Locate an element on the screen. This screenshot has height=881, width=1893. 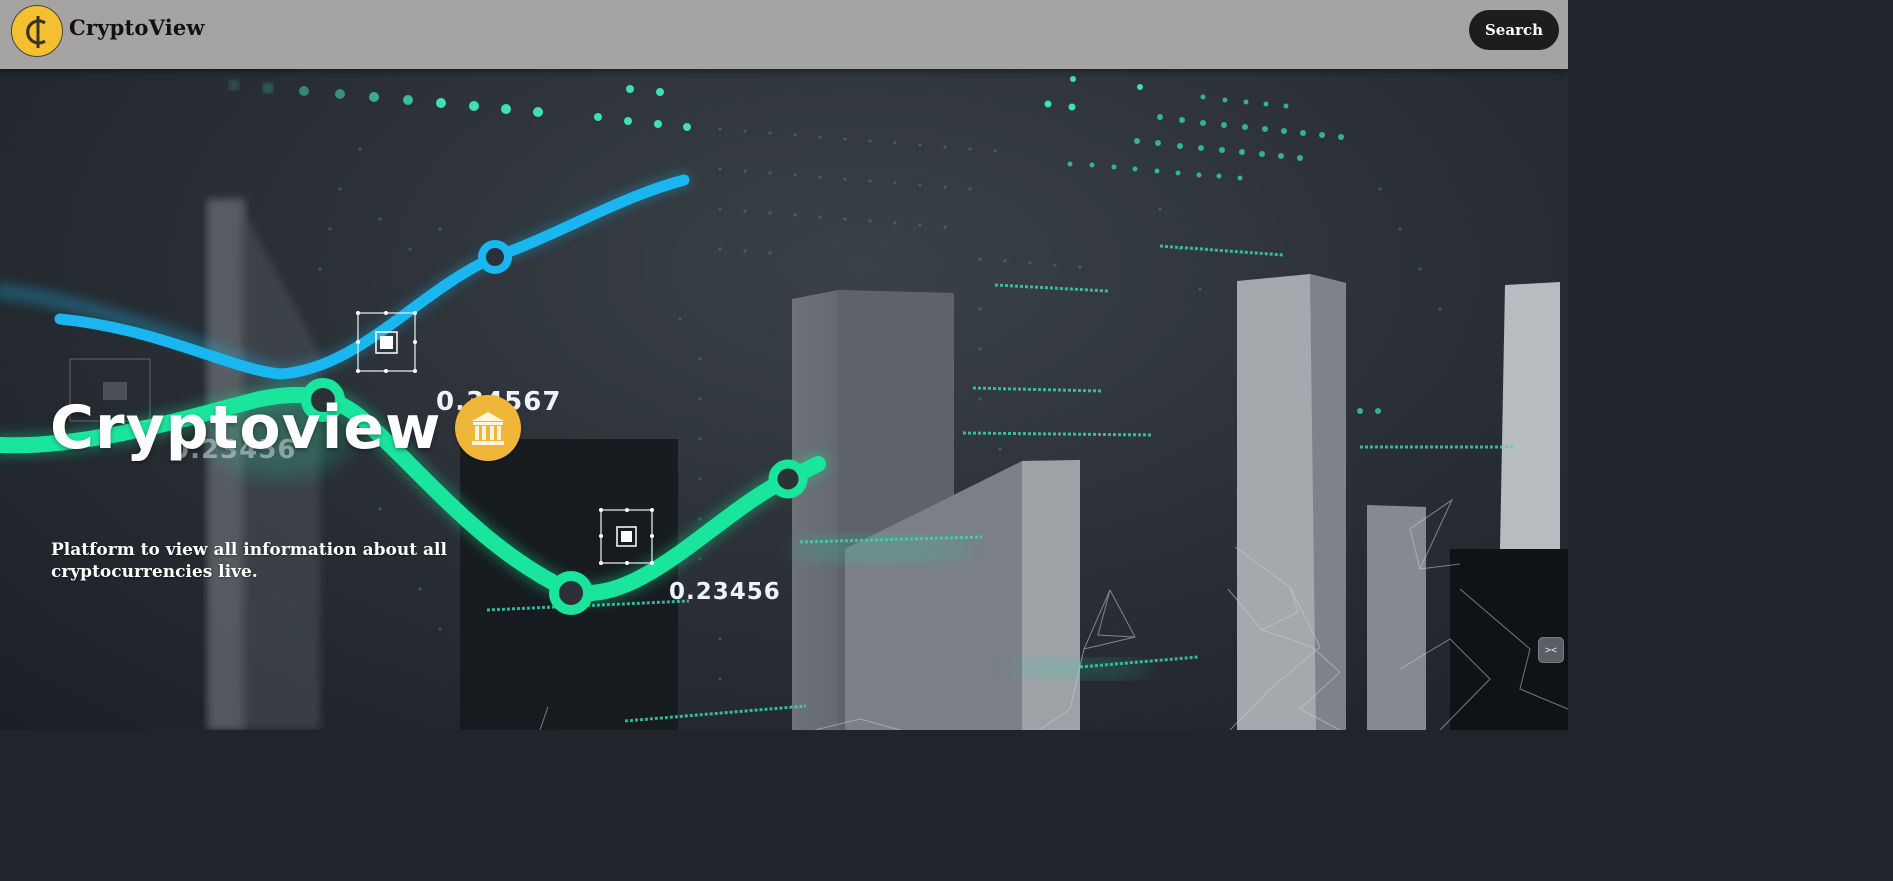
top-navbar: CryptoView Search is located at coordinates (784, 34).